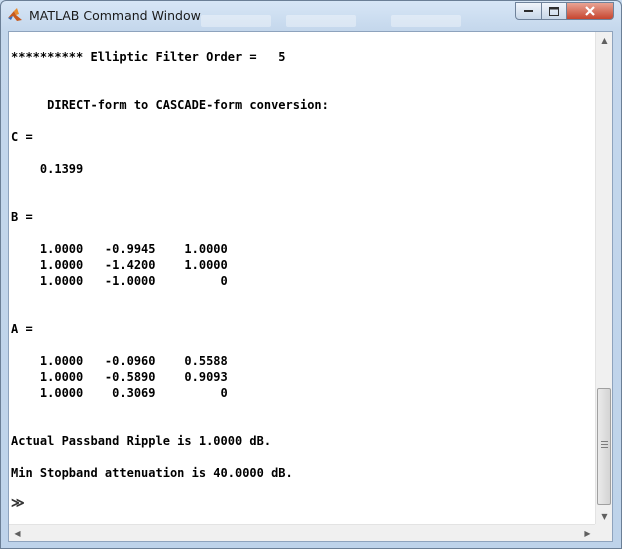 This screenshot has height=549, width=622. I want to click on minimize-button, so click(528, 11).